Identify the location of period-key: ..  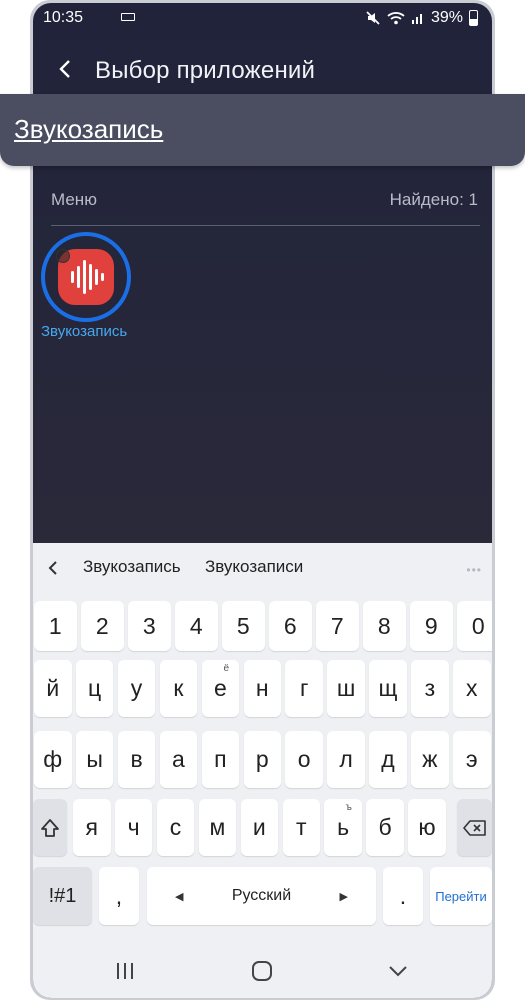
(403, 896).